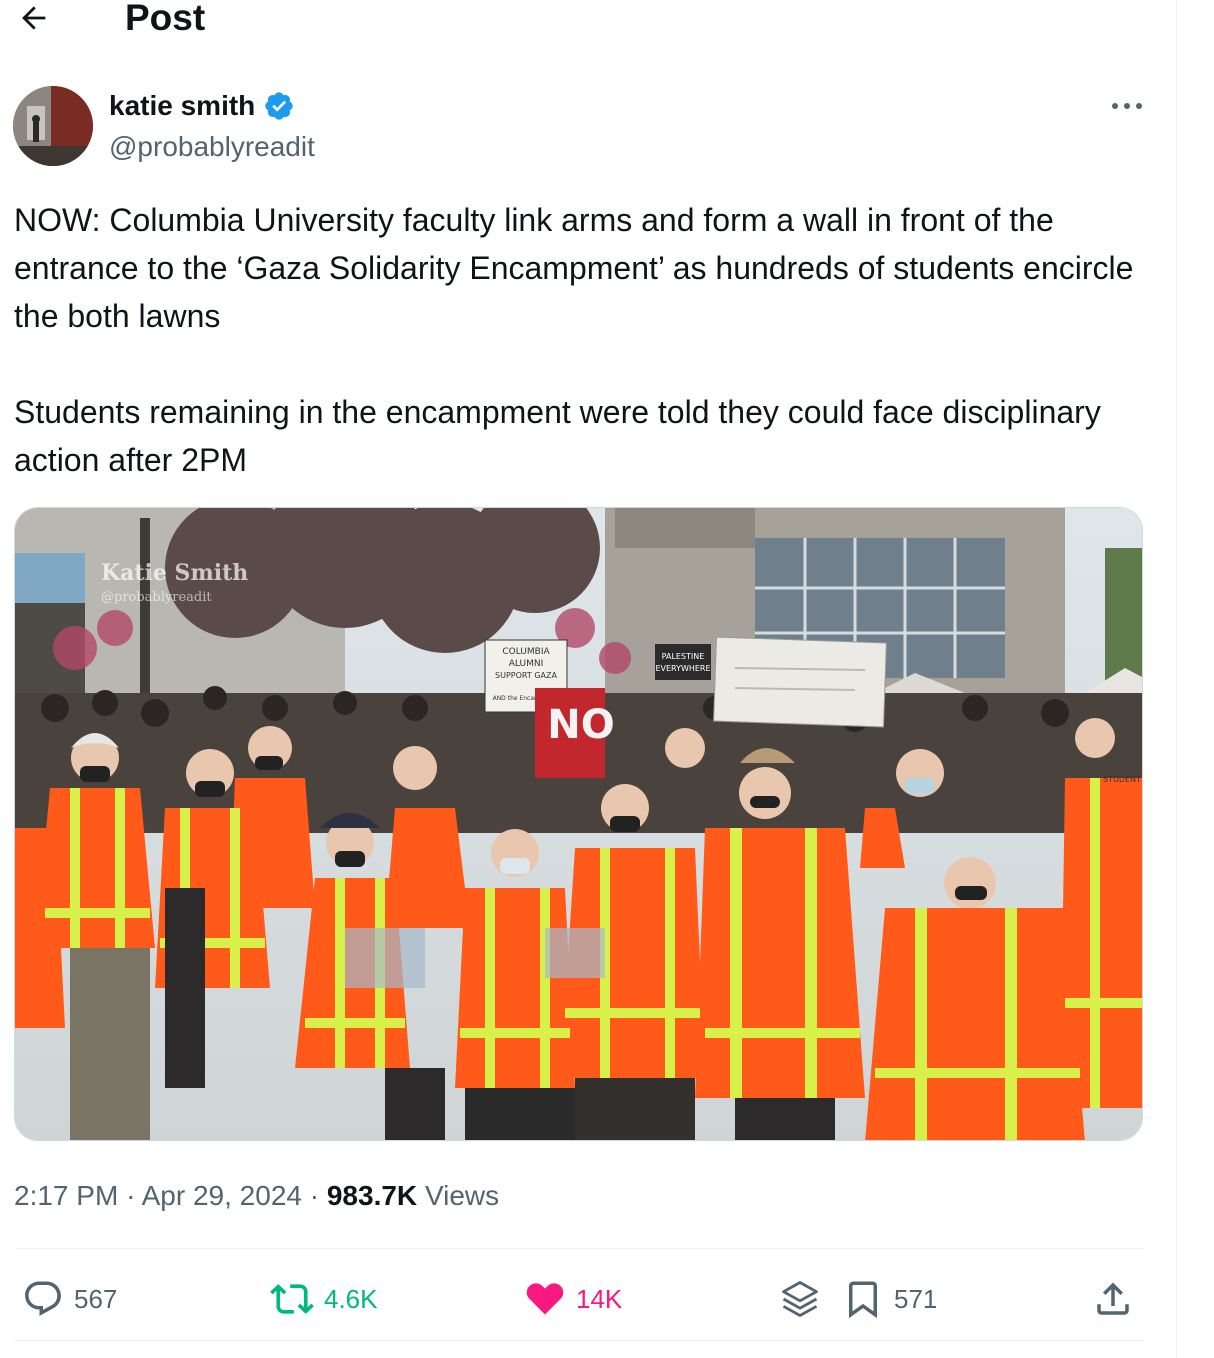 This screenshot has height=1358, width=1214. What do you see at coordinates (682, 668) in the screenshot?
I see `svg-text: EVERYWHERE` at bounding box center [682, 668].